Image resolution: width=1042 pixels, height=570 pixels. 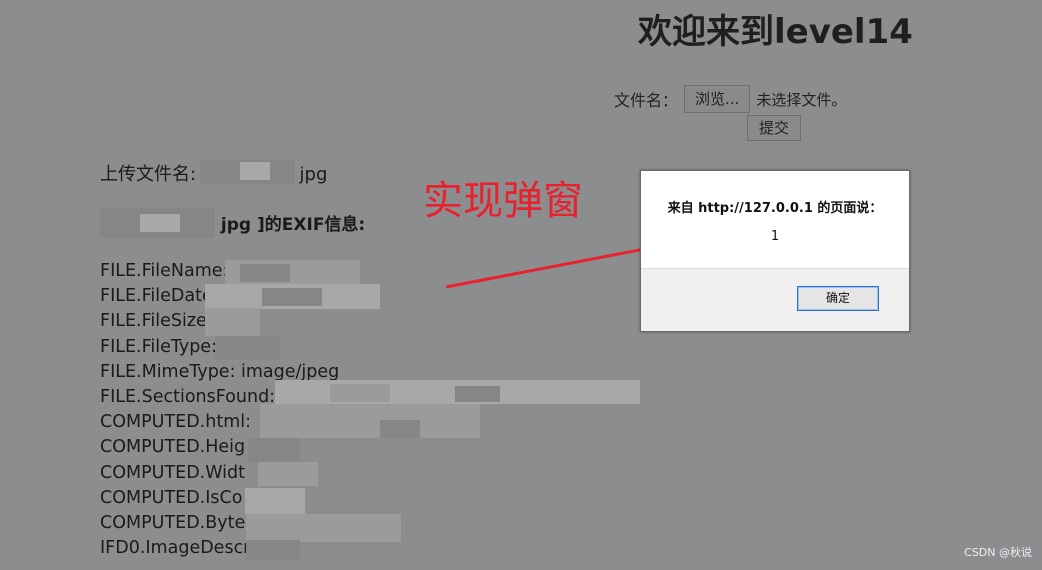 I want to click on dialog-message: 1, so click(x=775, y=236).